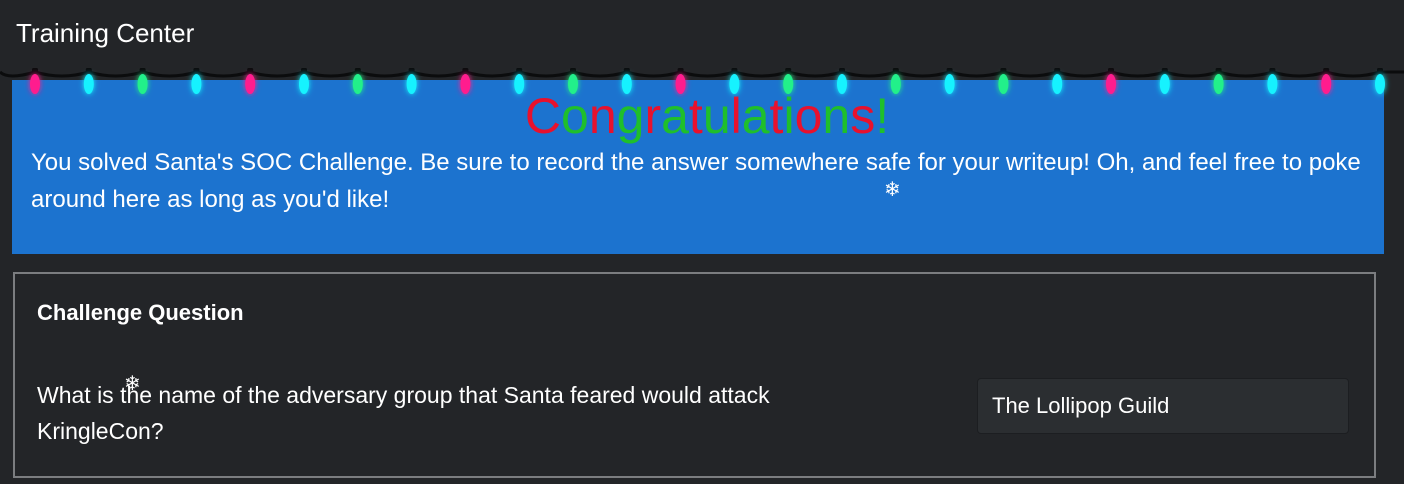 This screenshot has height=484, width=1404. What do you see at coordinates (140, 312) in the screenshot?
I see `challenge-heading: Challenge Question` at bounding box center [140, 312].